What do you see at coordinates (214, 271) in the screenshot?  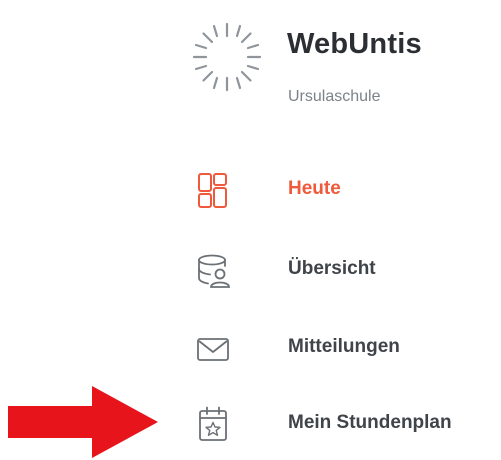 I see `overview-icon` at bounding box center [214, 271].